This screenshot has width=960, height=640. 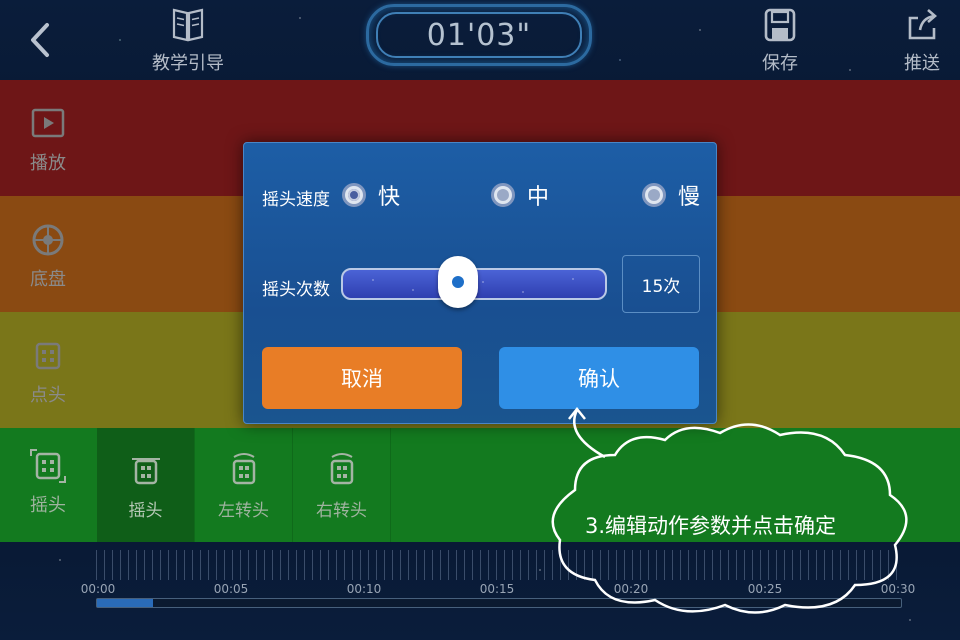 I want to click on timer-frame: 01'03", so click(x=479, y=35).